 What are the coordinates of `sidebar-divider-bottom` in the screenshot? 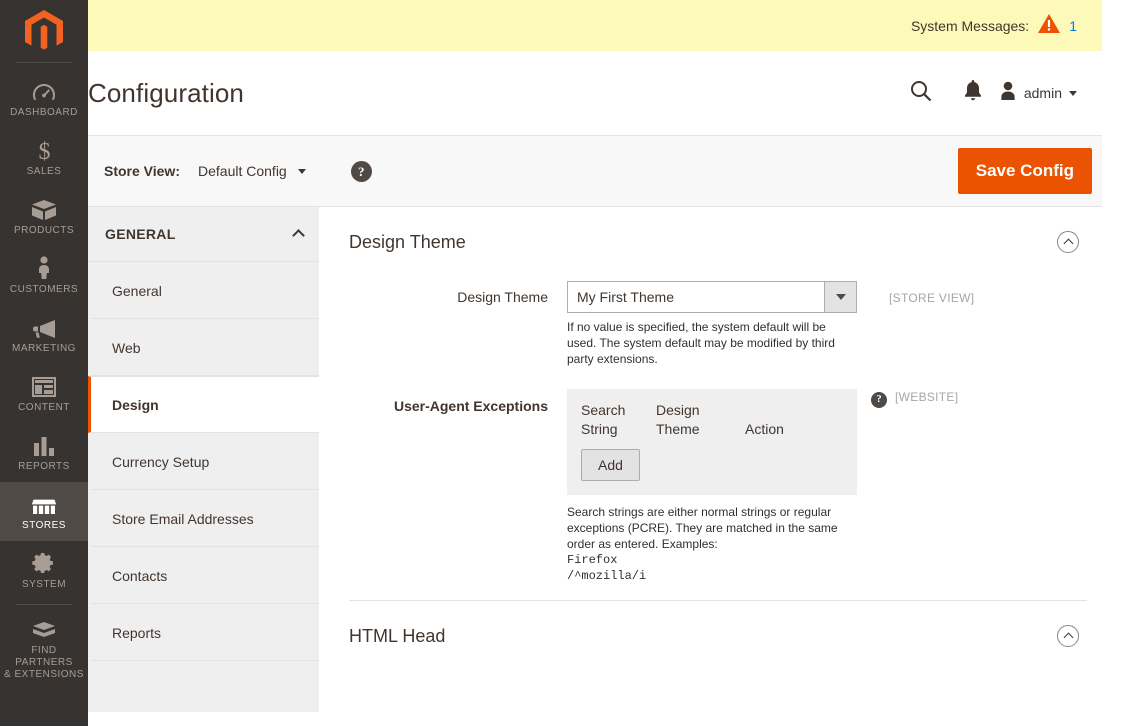 It's located at (44, 604).